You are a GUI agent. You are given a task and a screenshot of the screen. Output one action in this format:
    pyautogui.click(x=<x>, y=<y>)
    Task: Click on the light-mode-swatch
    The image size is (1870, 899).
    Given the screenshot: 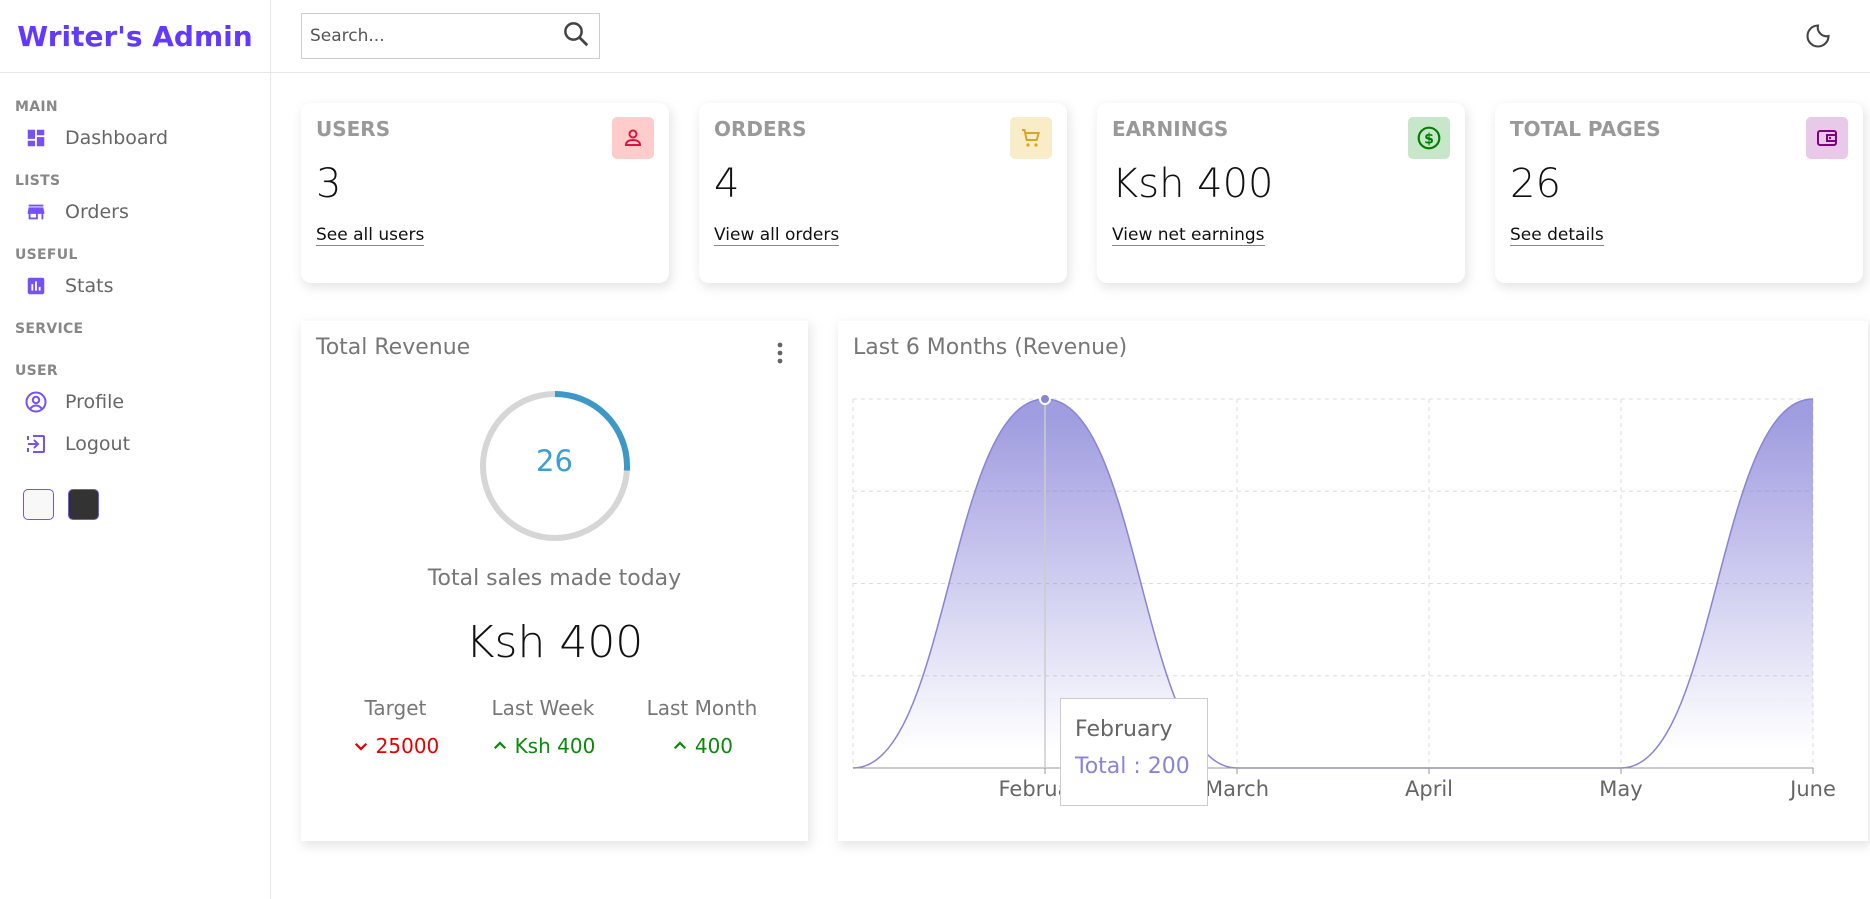 What is the action you would take?
    pyautogui.click(x=38, y=504)
    